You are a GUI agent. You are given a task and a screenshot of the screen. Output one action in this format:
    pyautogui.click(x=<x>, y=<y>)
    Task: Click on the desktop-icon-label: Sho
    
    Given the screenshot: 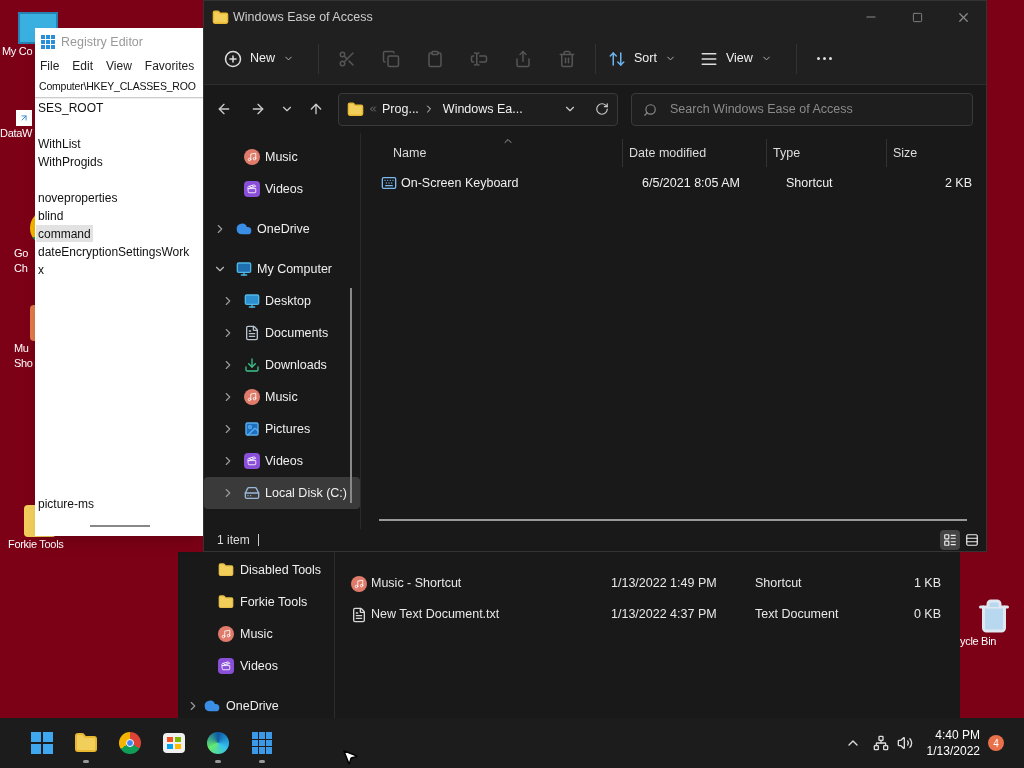 What is the action you would take?
    pyautogui.click(x=23, y=363)
    